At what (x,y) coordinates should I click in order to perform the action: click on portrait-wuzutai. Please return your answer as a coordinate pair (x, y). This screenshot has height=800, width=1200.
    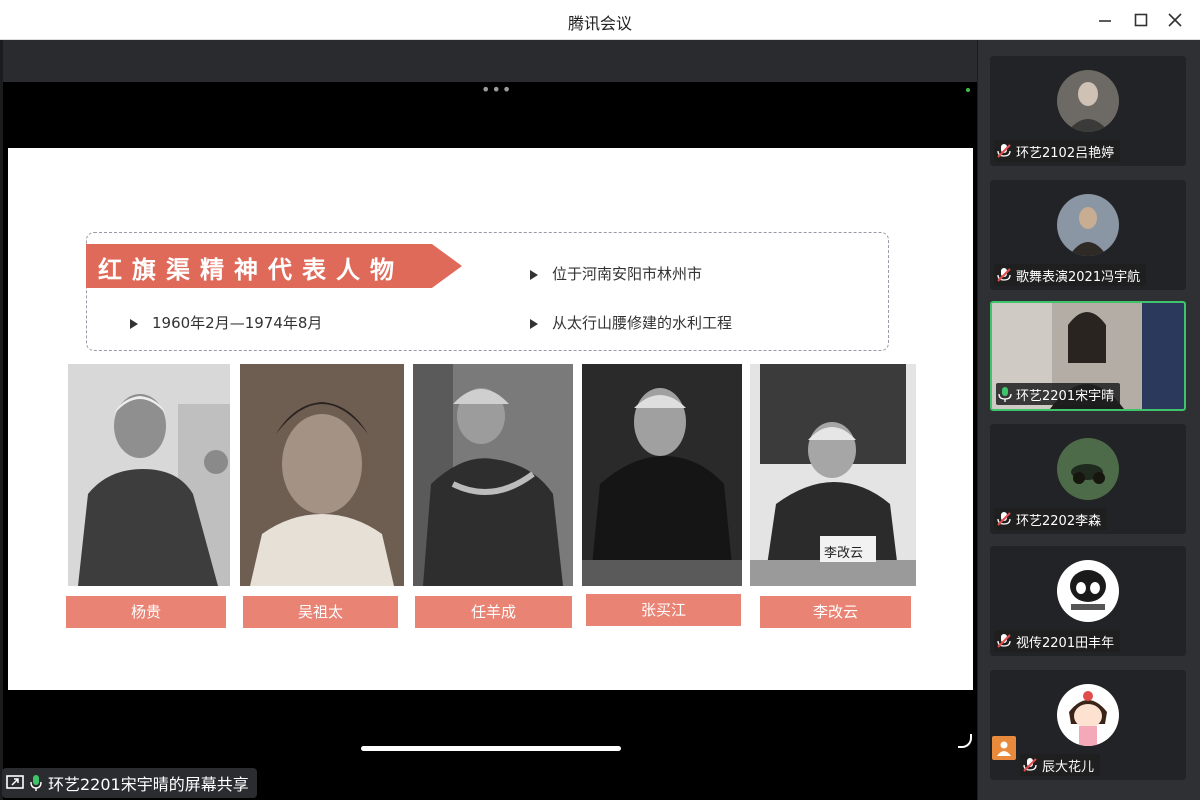
    Looking at the image, I should click on (322, 475).